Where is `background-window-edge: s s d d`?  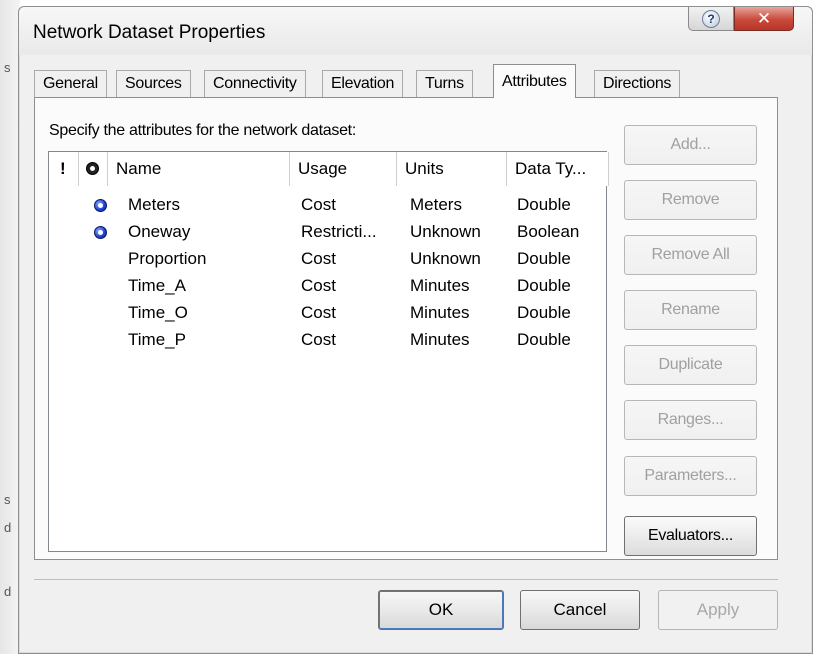 background-window-edge: s s d d is located at coordinates (10, 327).